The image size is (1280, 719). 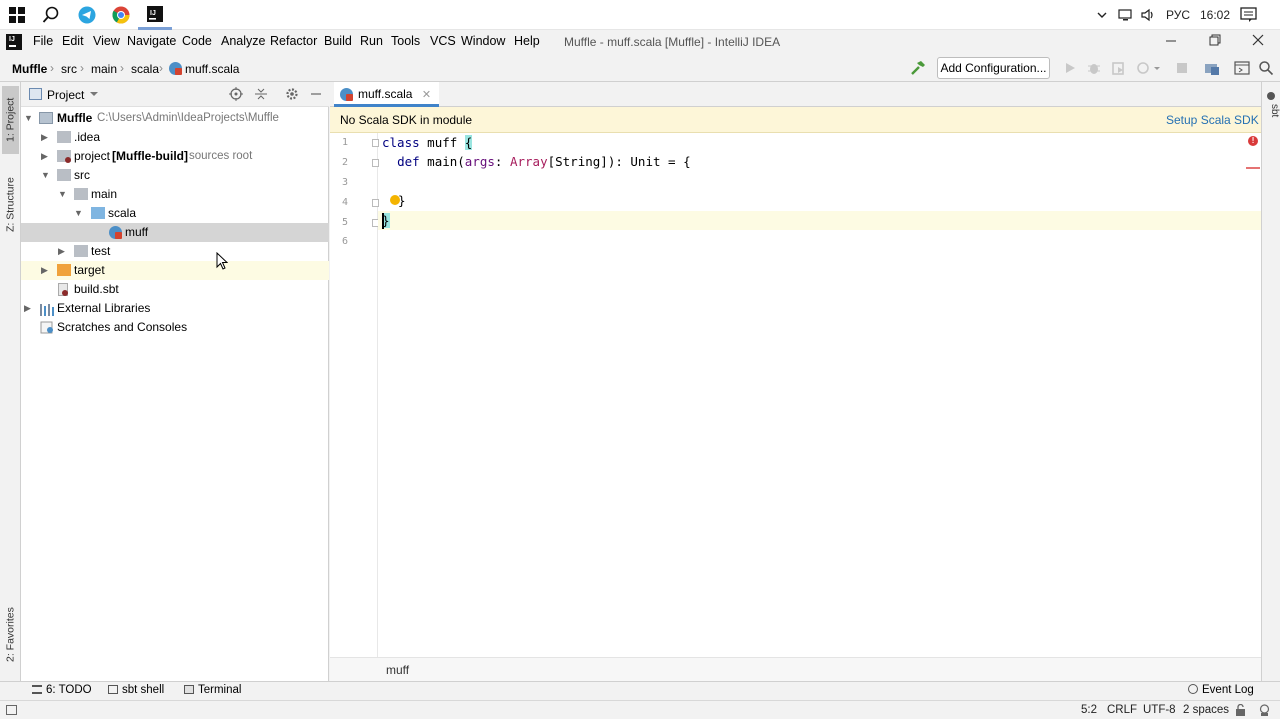 I want to click on tree-node-scala: ▼ scala, so click(x=175, y=213).